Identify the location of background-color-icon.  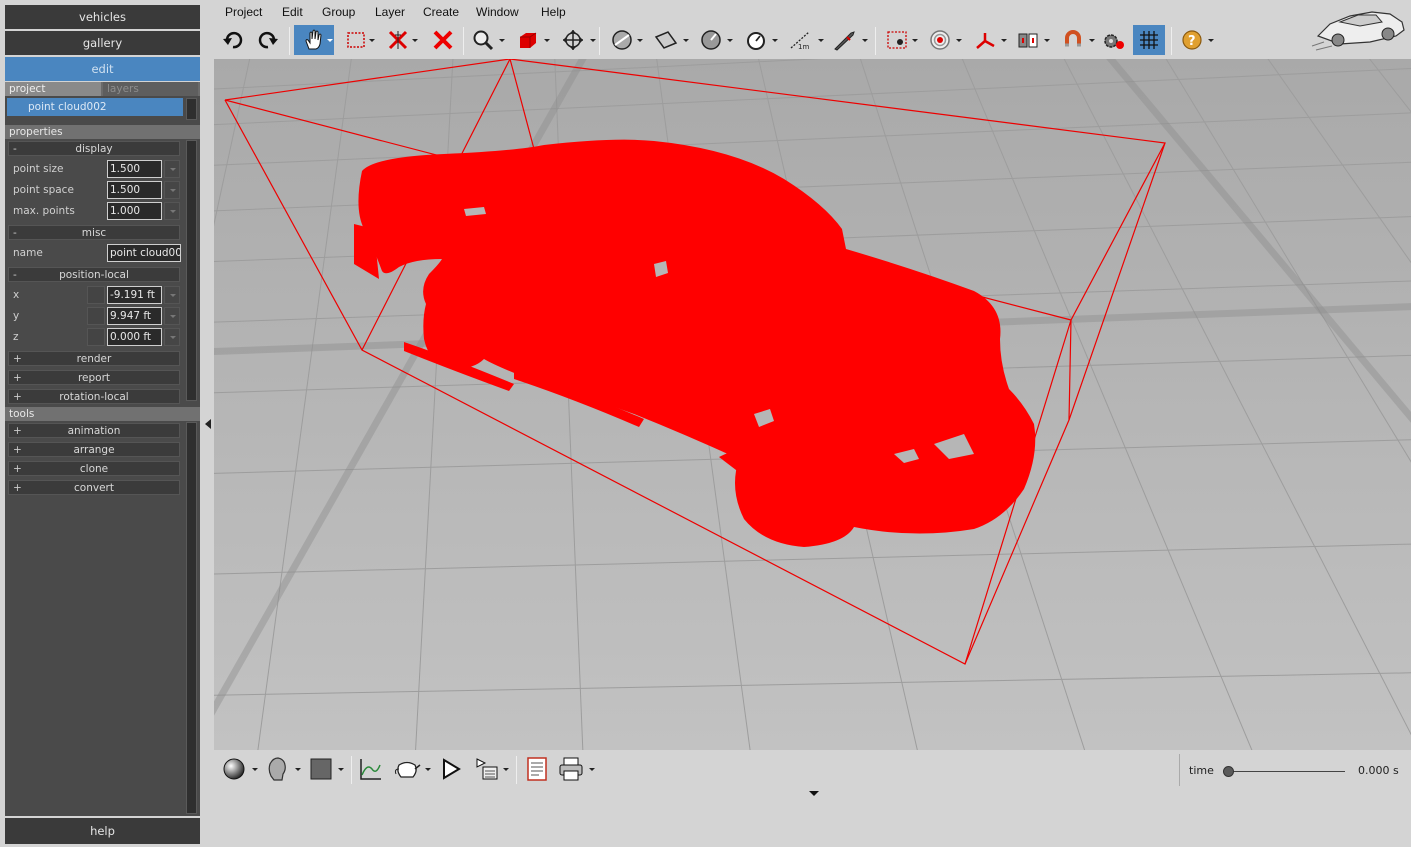
(325, 769).